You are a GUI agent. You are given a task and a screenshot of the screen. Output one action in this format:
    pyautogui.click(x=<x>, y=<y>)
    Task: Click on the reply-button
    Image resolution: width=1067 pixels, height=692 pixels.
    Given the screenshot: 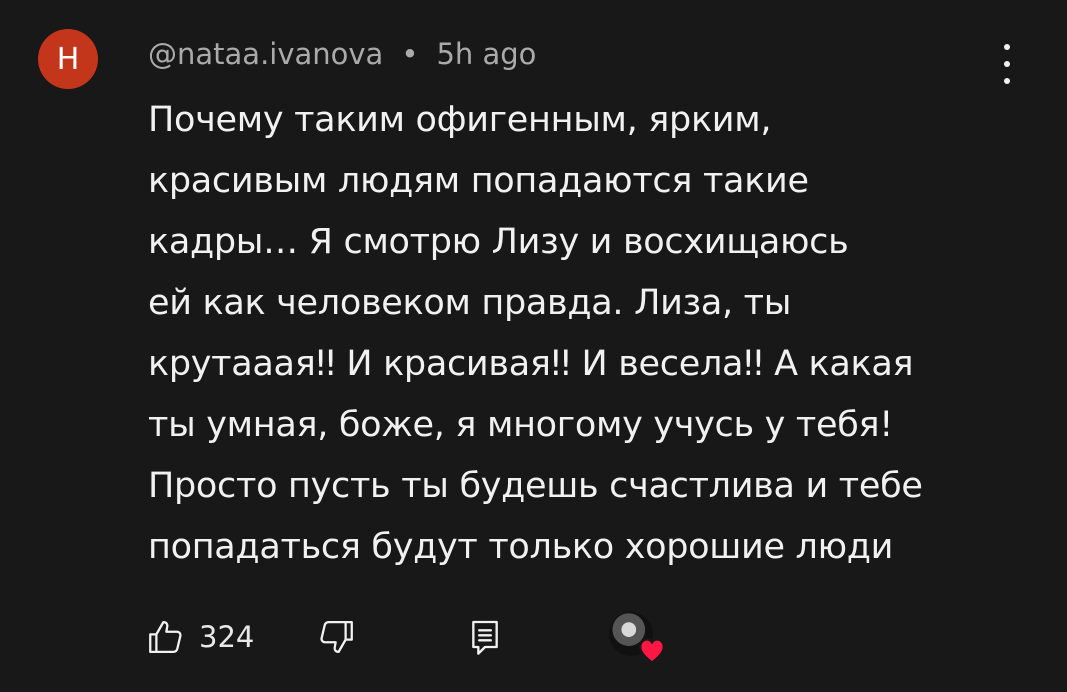 What is the action you would take?
    pyautogui.click(x=485, y=637)
    